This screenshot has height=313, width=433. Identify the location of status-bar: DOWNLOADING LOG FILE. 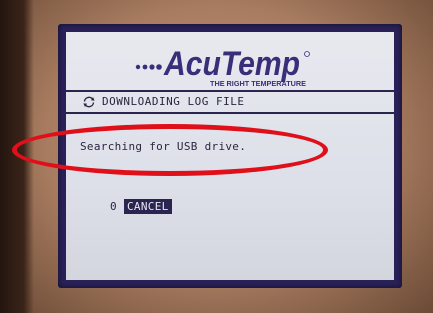
(230, 102).